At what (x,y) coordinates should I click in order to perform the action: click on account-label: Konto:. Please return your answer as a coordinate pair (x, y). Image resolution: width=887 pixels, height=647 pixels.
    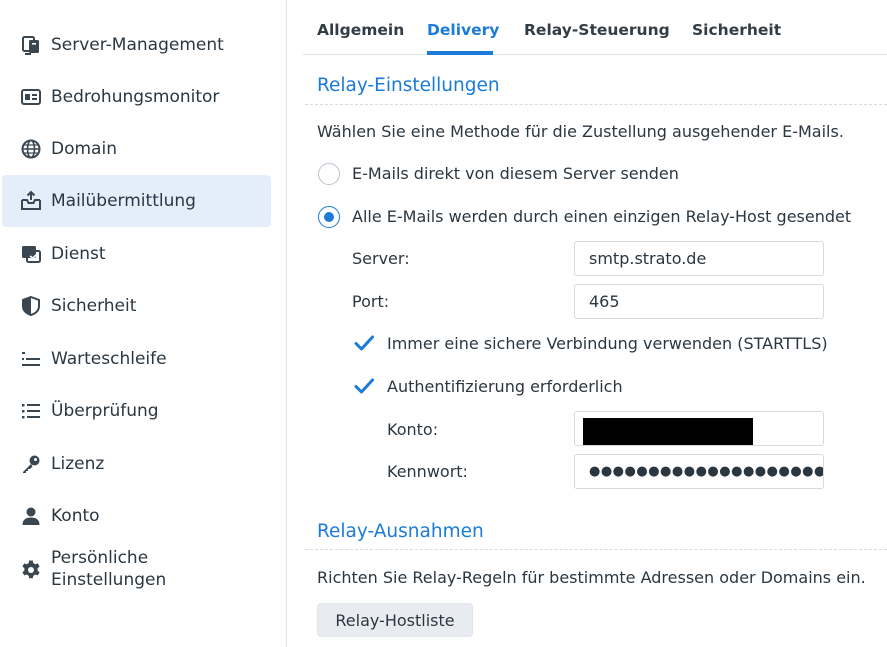
    Looking at the image, I should click on (413, 429).